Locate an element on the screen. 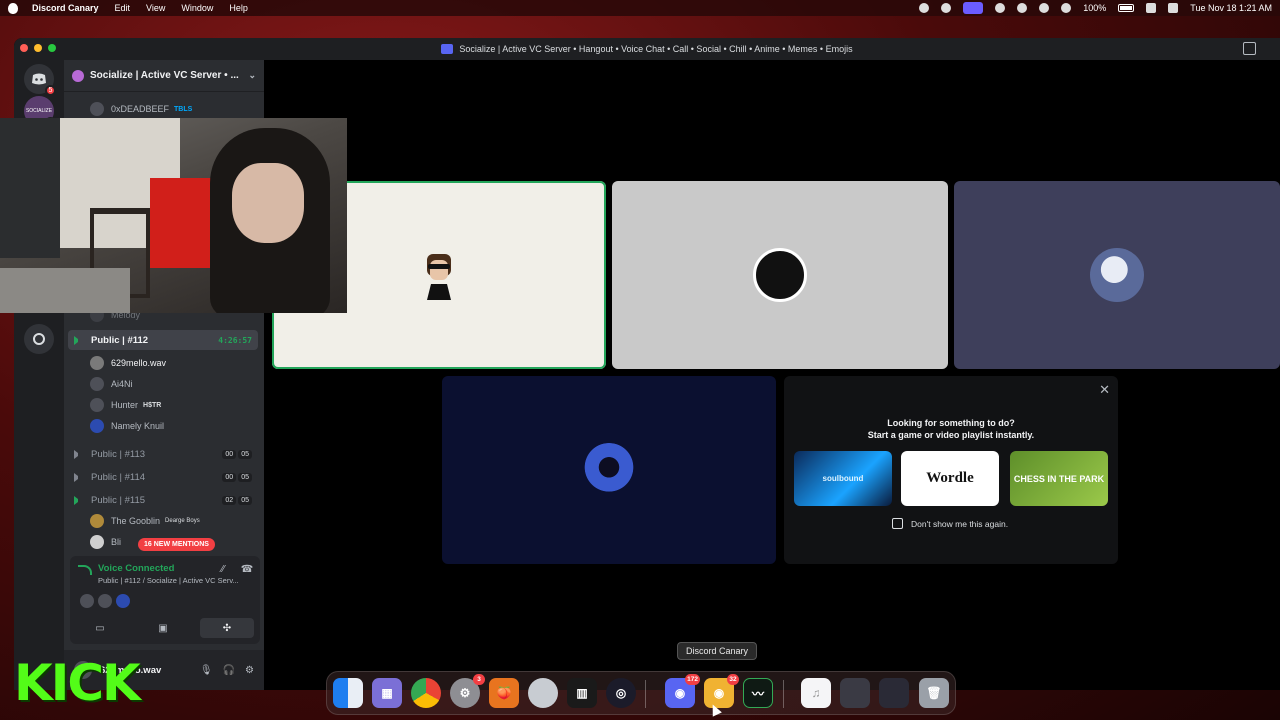 This screenshot has height=720, width=1280. chevron-down-icon: ⌄ is located at coordinates (252, 75).